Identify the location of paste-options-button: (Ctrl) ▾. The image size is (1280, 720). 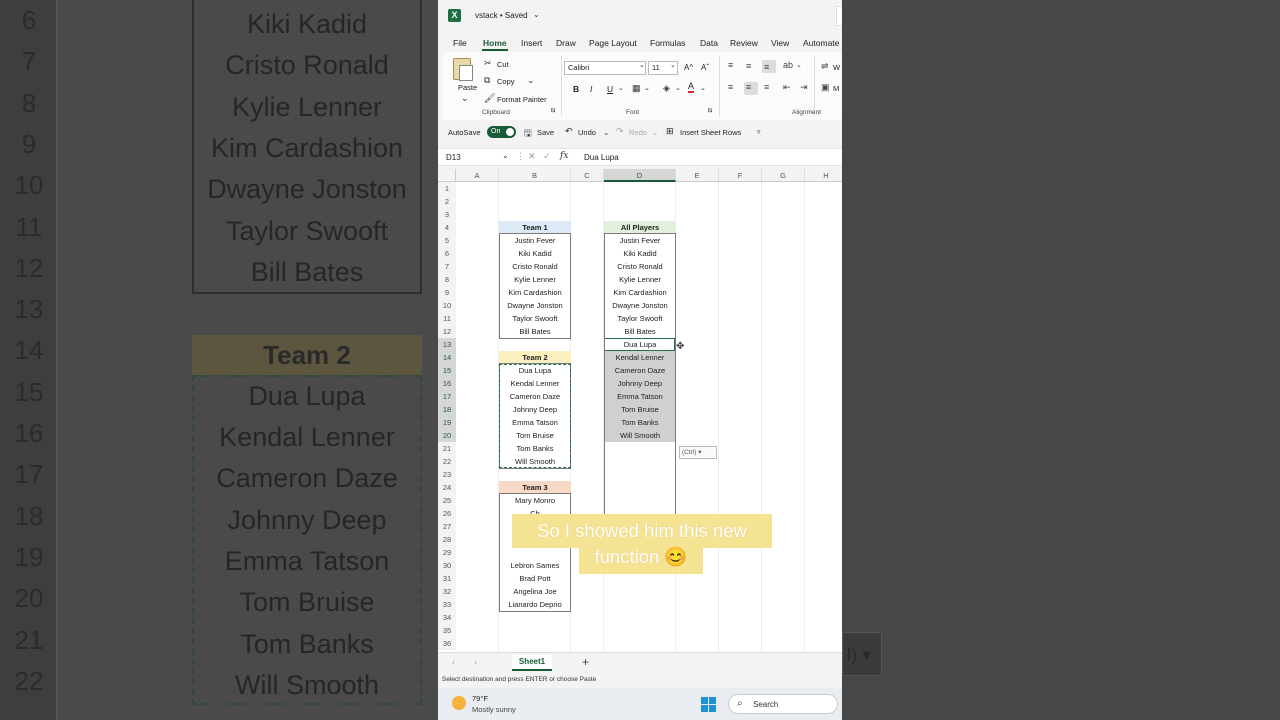
(698, 452).